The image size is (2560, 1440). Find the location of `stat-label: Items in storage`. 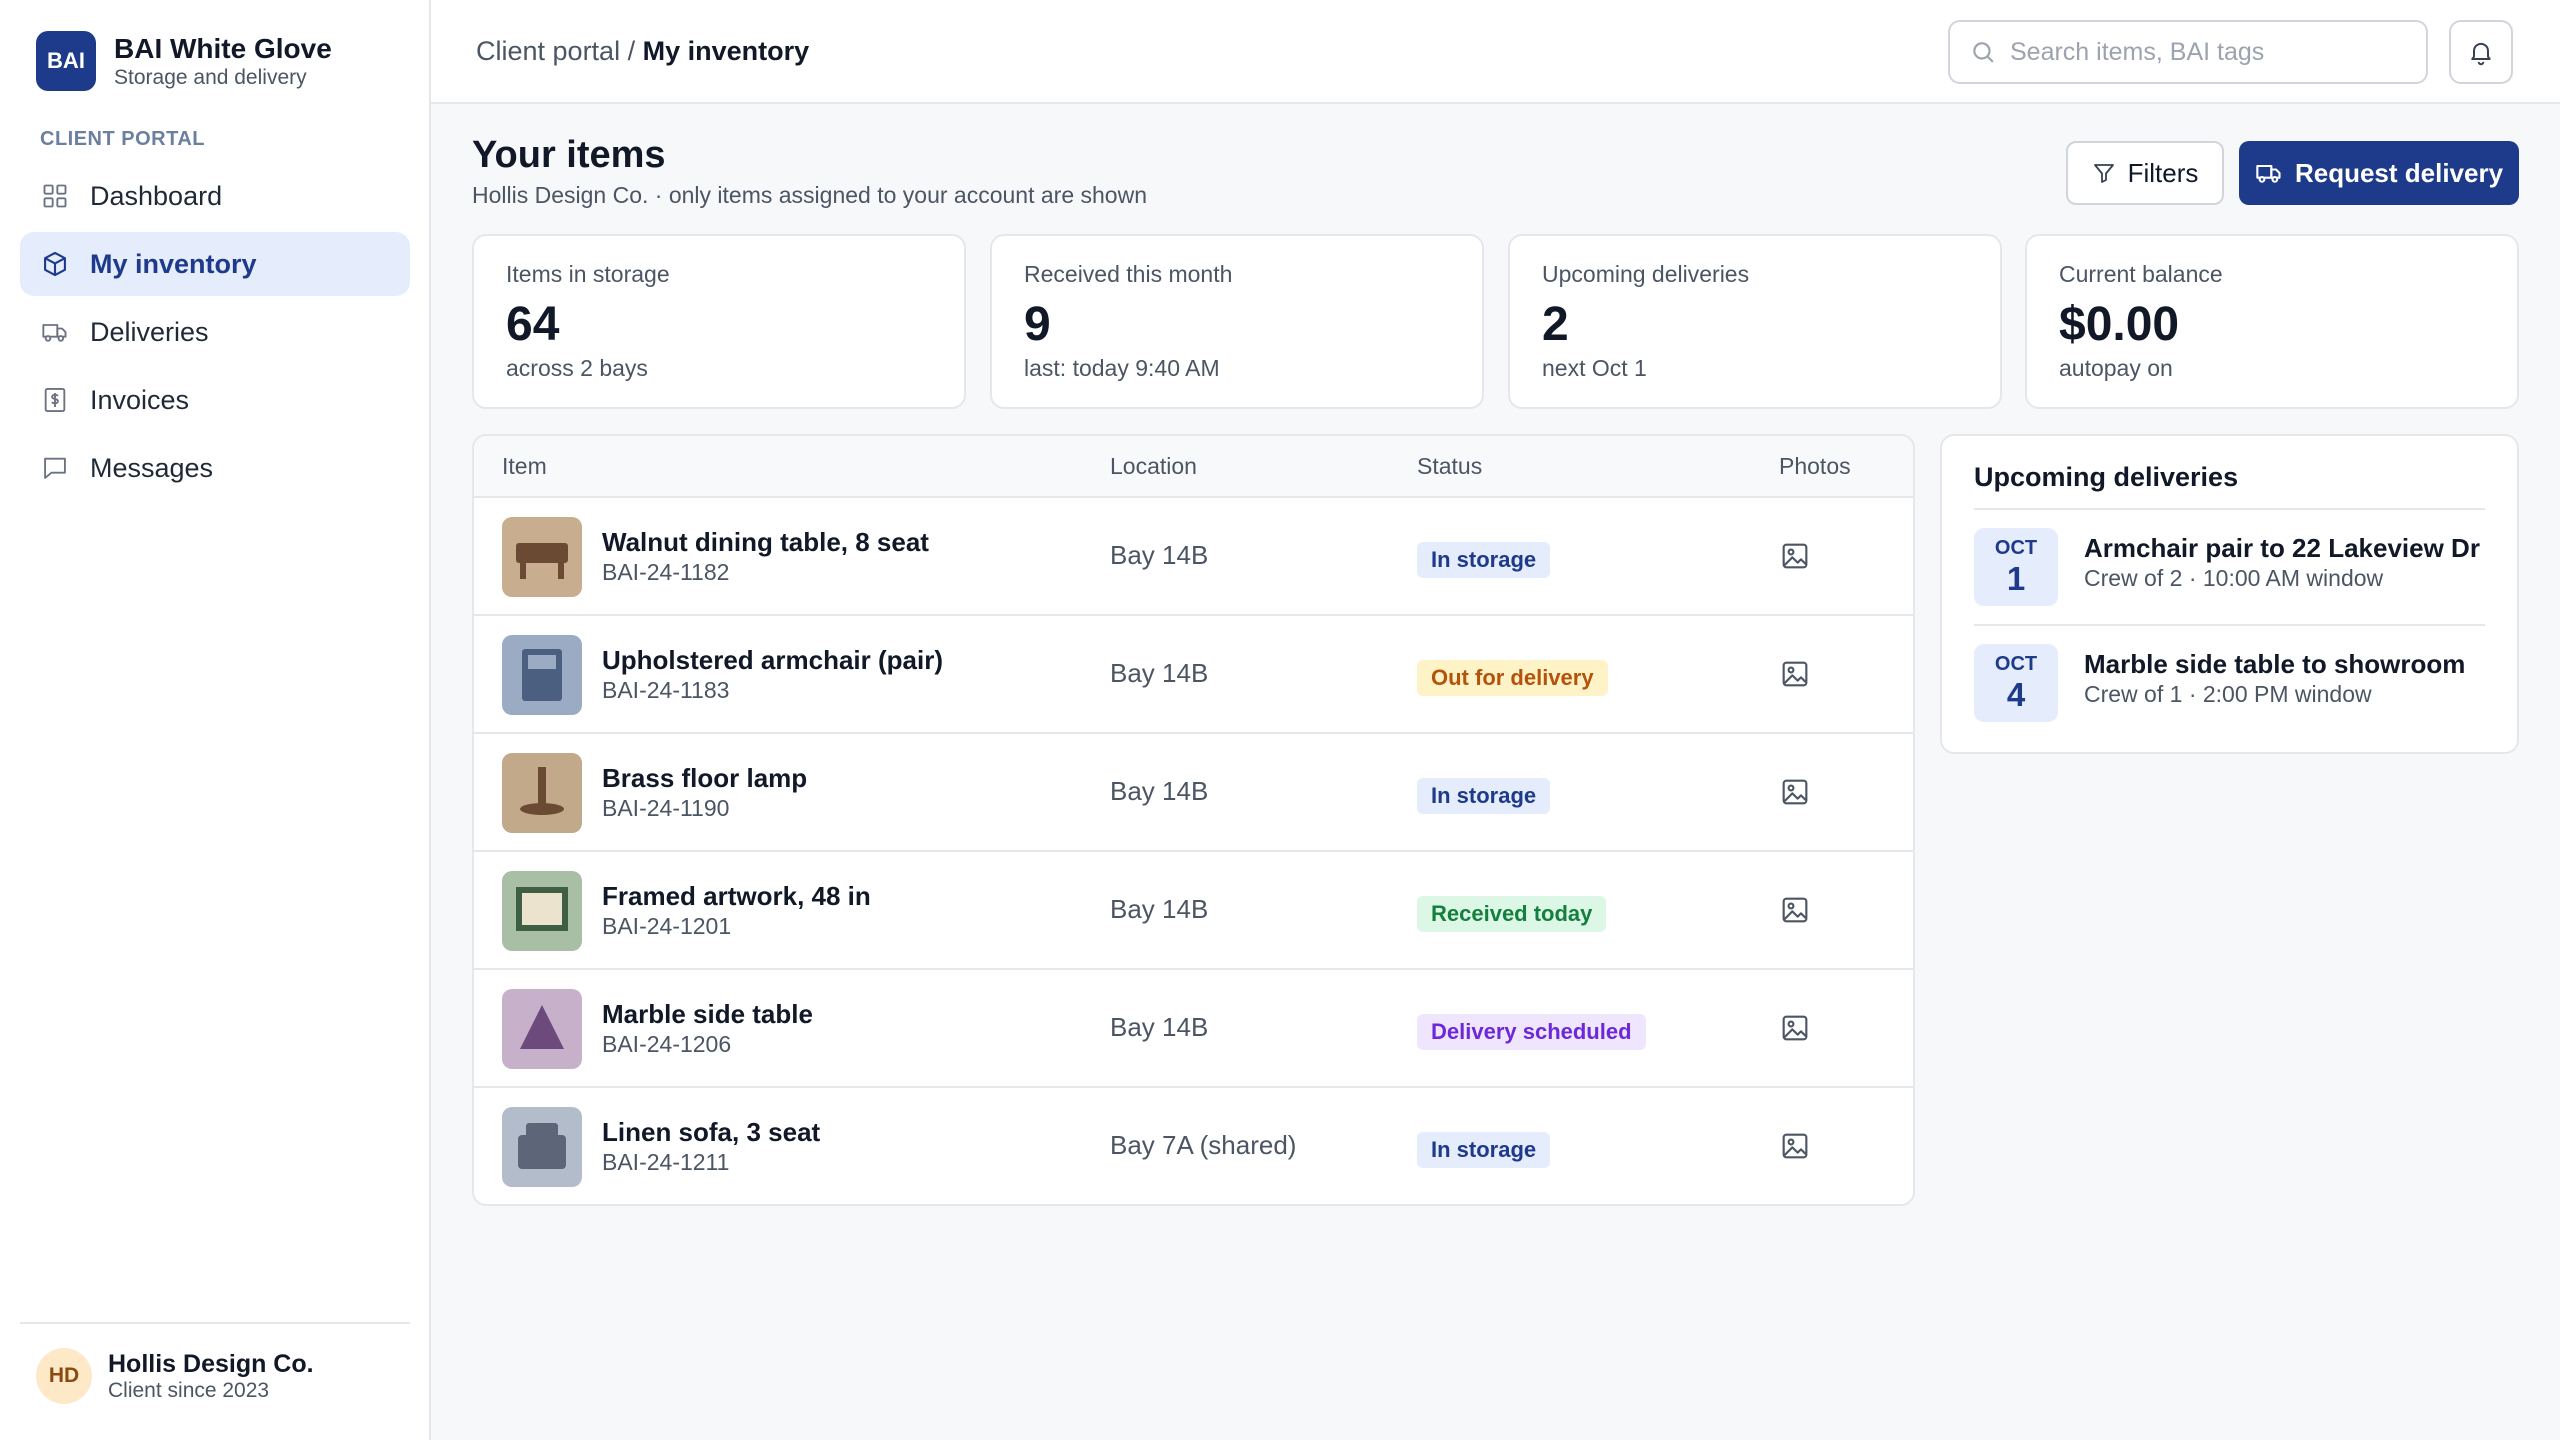

stat-label: Items in storage is located at coordinates (588, 274).